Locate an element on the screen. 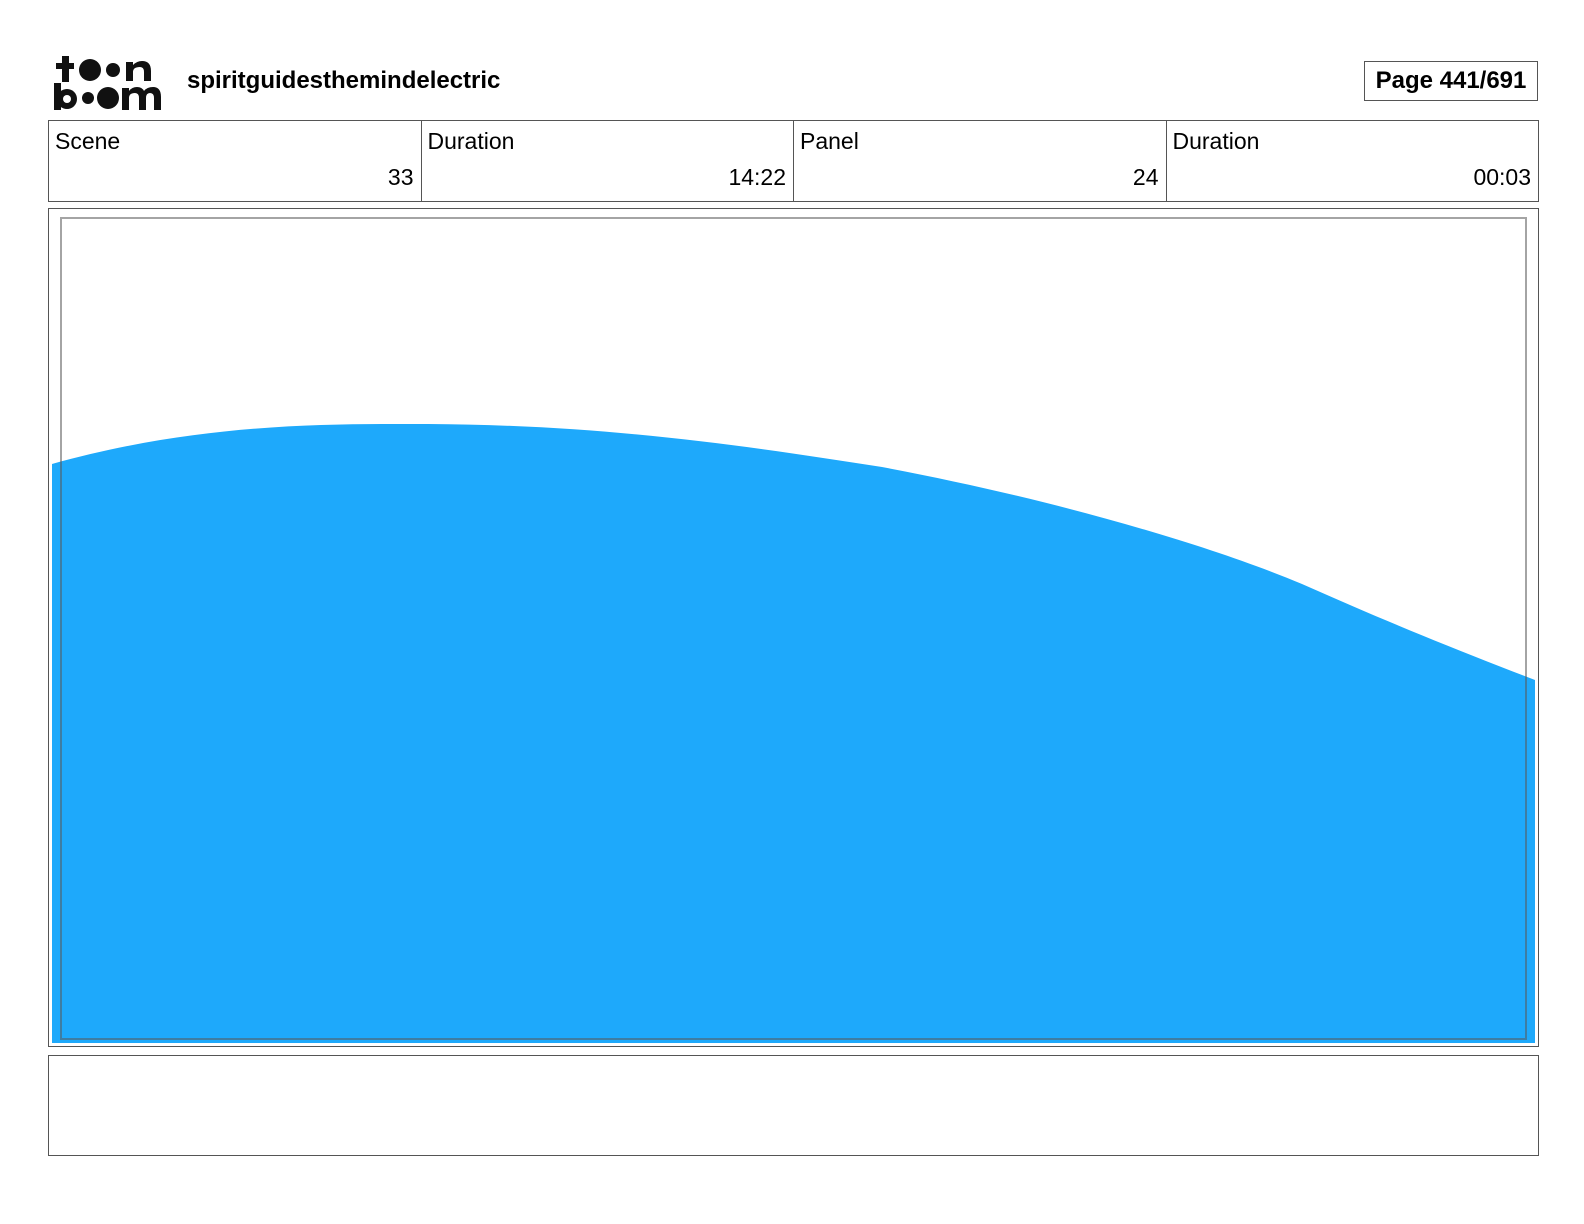  scene-label: Scene is located at coordinates (88, 141).